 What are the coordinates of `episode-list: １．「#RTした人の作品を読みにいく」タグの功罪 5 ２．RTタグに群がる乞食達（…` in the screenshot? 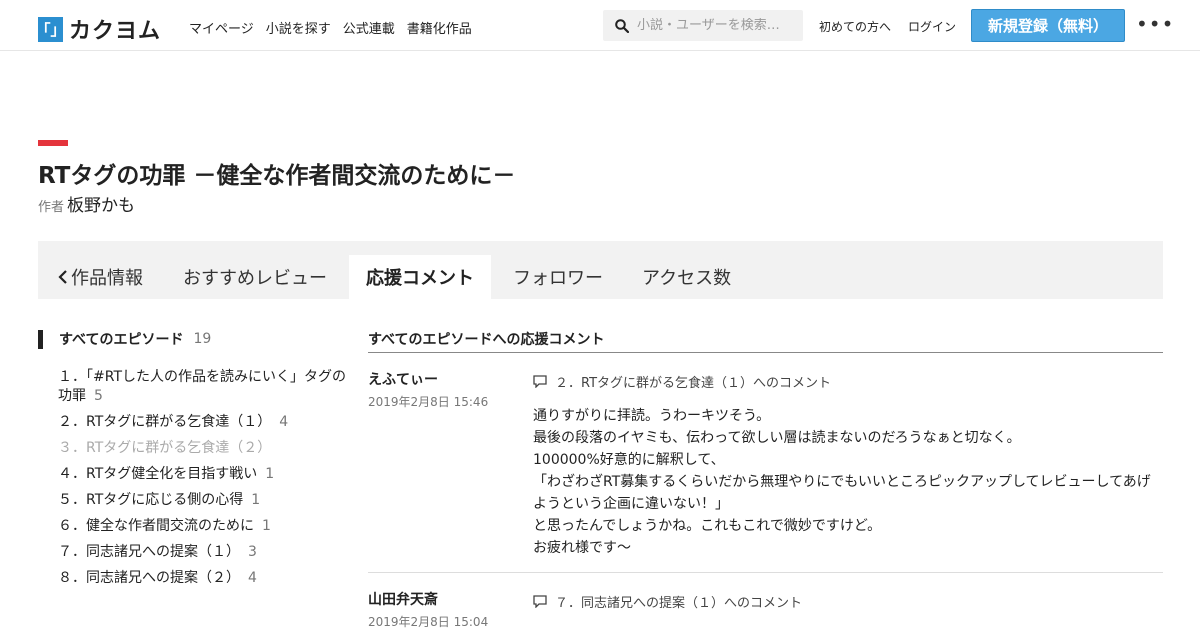 It's located at (203, 481).